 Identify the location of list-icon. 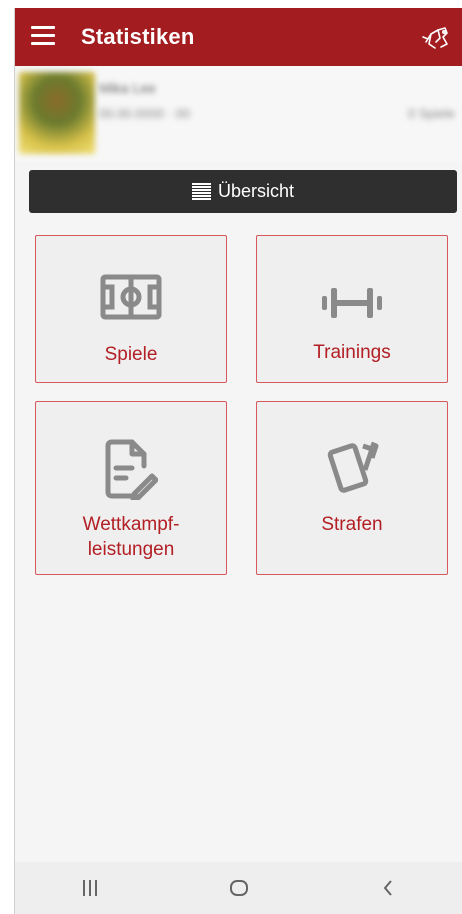
(201, 191).